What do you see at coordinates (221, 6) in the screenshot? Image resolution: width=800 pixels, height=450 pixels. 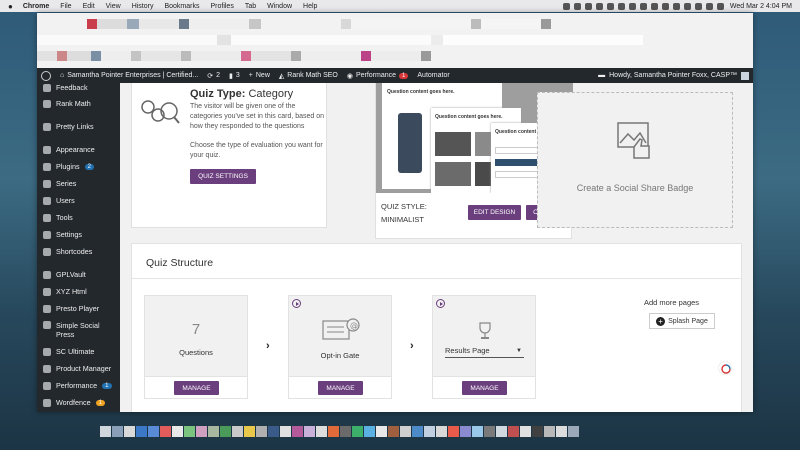 I see `menu-profiles: Profiles` at bounding box center [221, 6].